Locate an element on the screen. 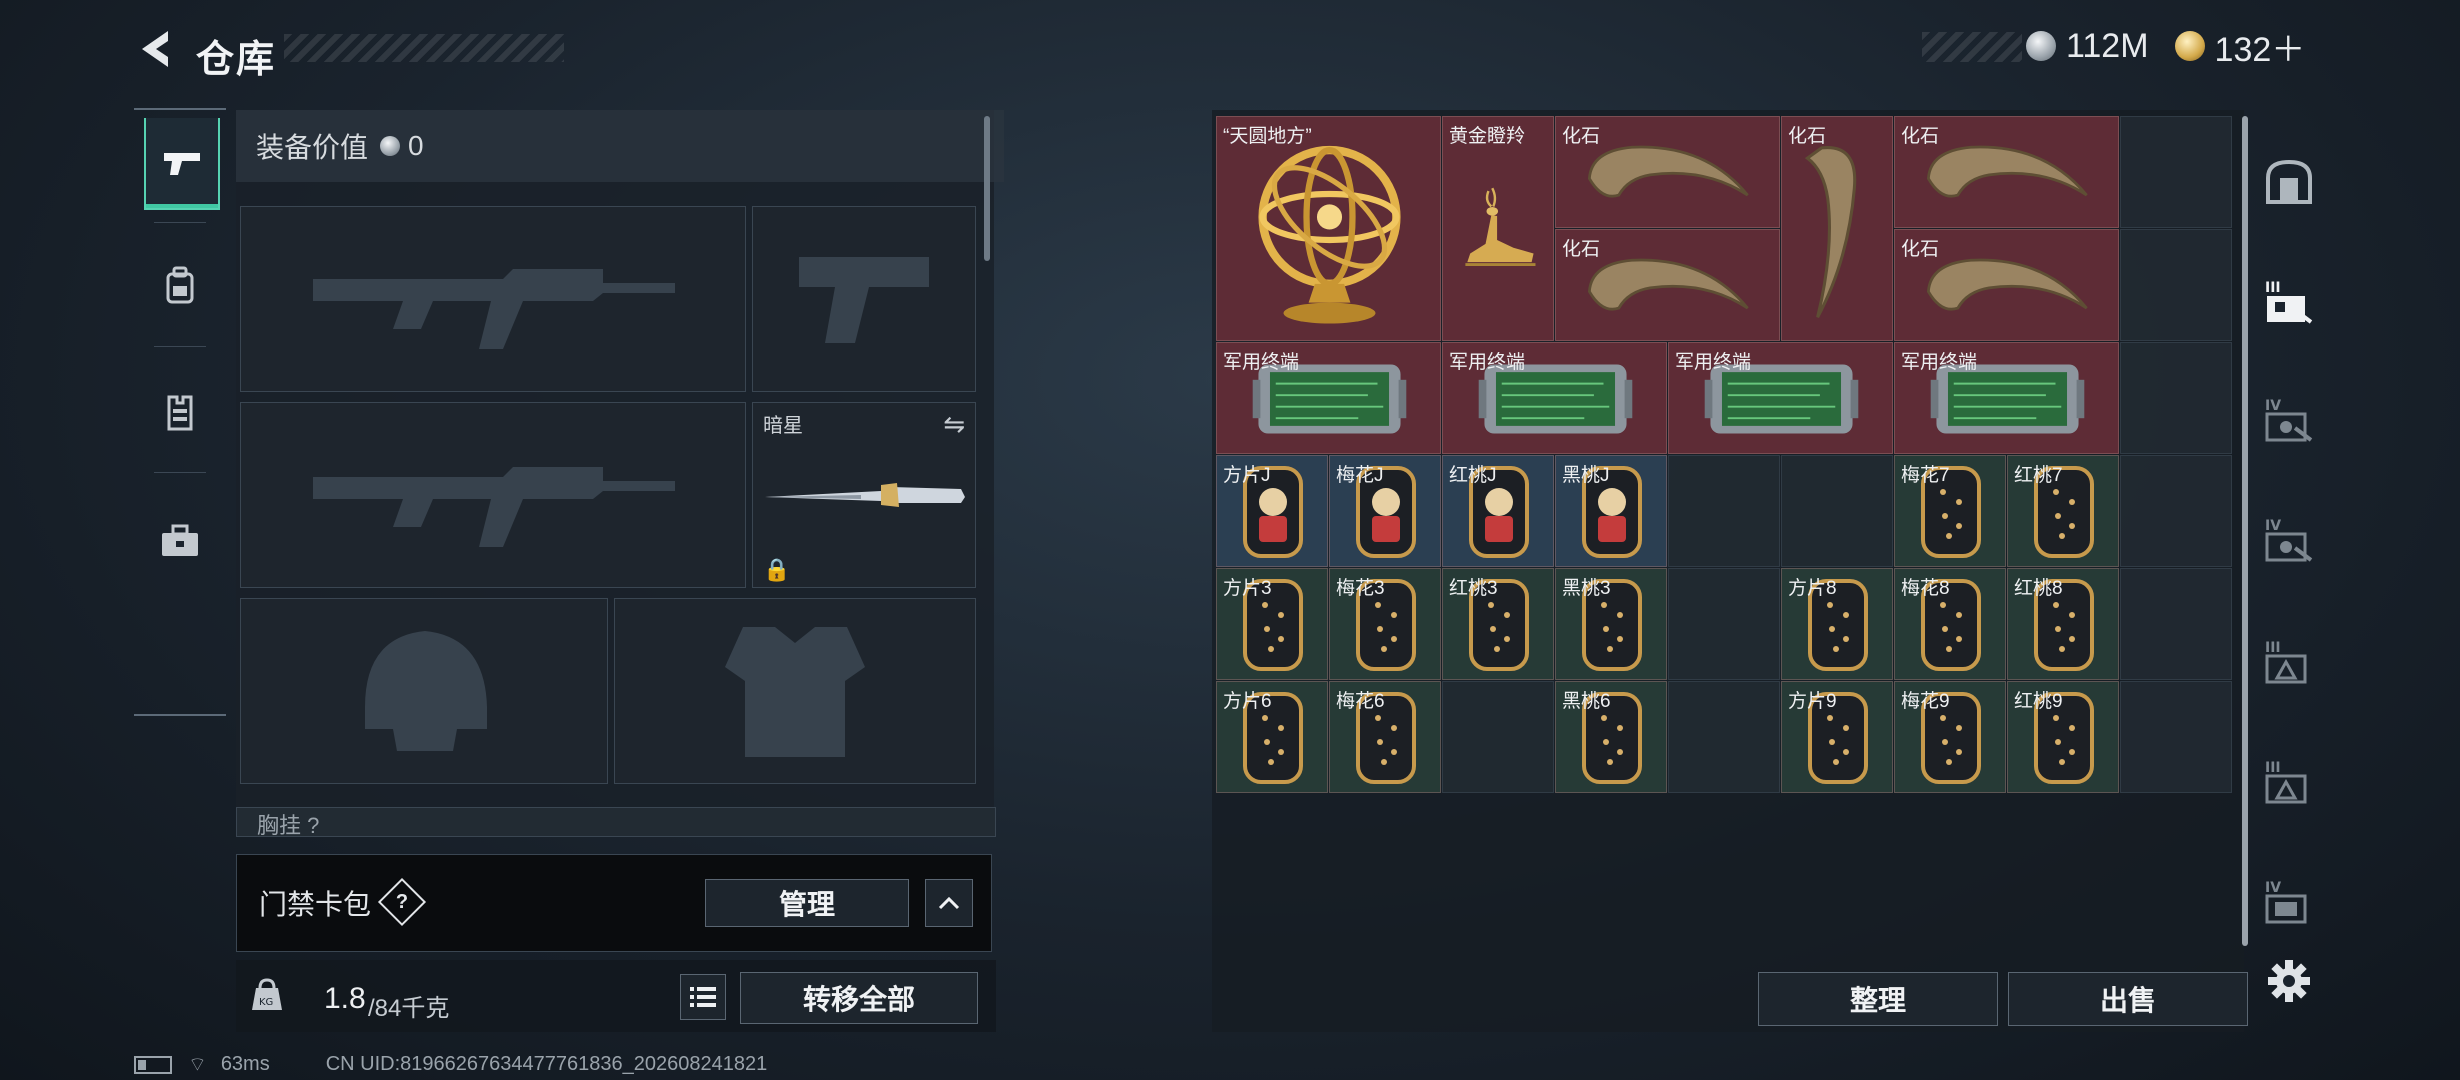  warehouse-item: 梅花6 is located at coordinates (1385, 737).